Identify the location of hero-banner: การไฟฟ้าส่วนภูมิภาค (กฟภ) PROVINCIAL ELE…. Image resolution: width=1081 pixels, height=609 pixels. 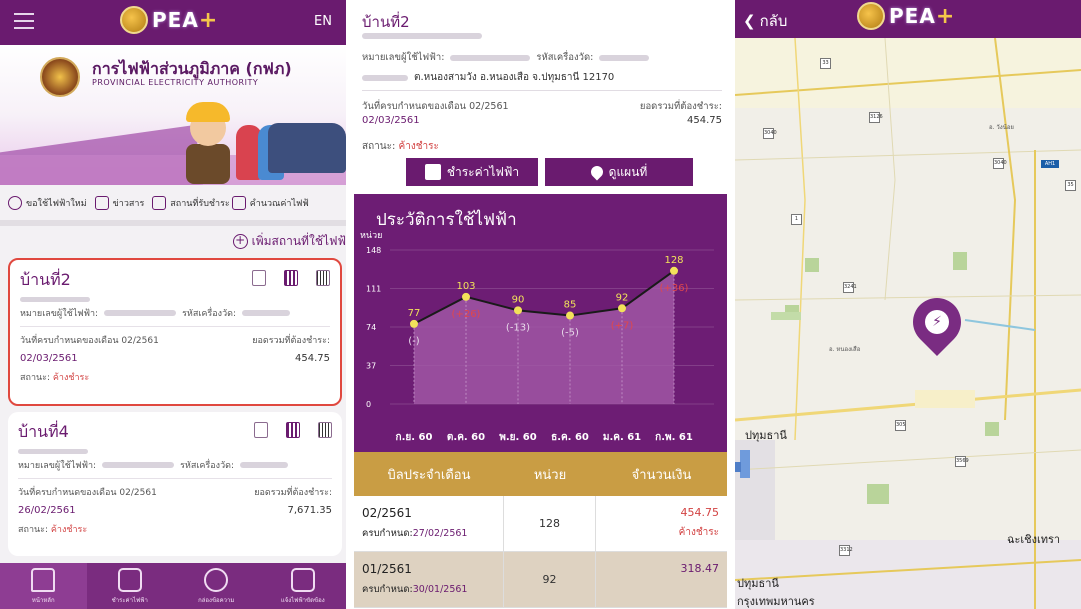
(173, 115).